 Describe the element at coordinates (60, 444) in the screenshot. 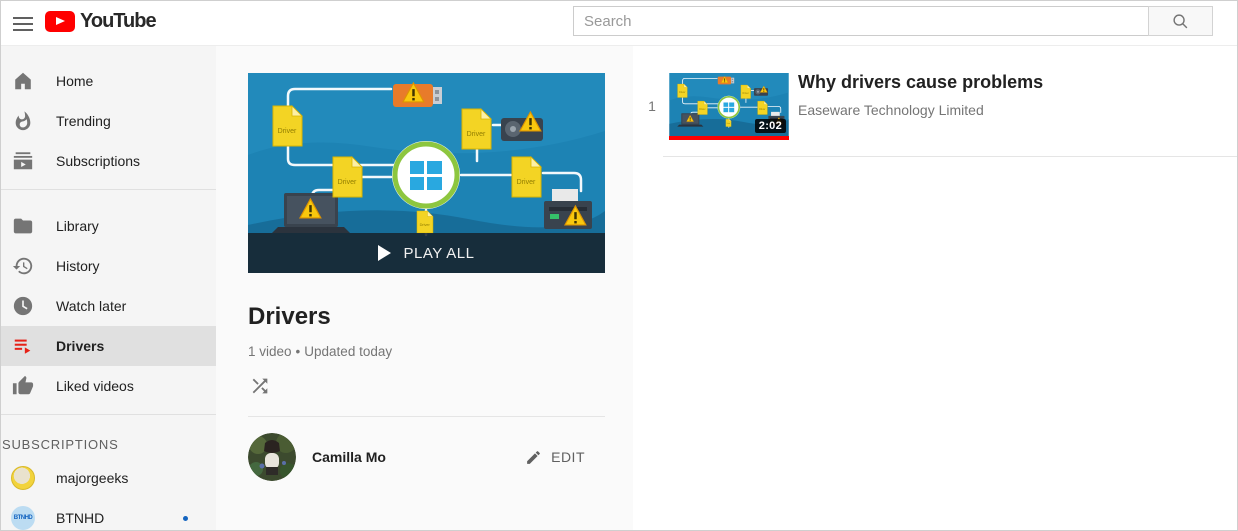

I see `subscriptions-section-label: SUBSCRIPTIONS` at that location.